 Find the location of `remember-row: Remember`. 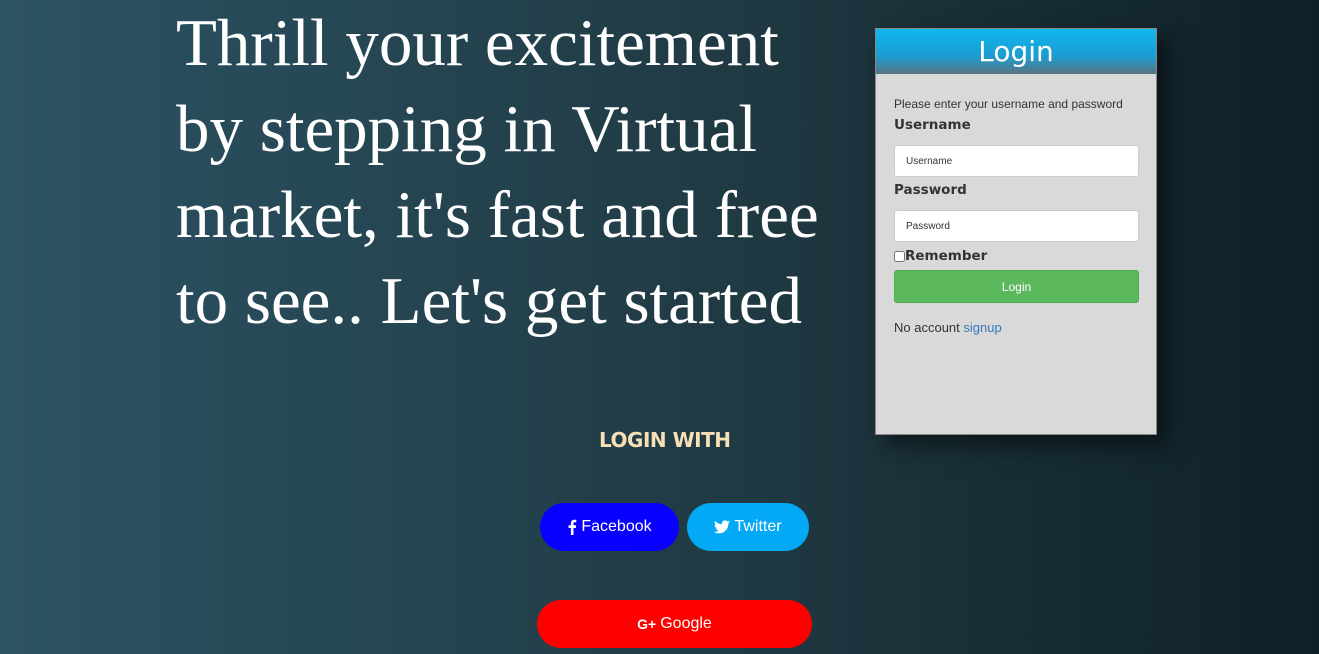

remember-row: Remember is located at coordinates (1016, 256).